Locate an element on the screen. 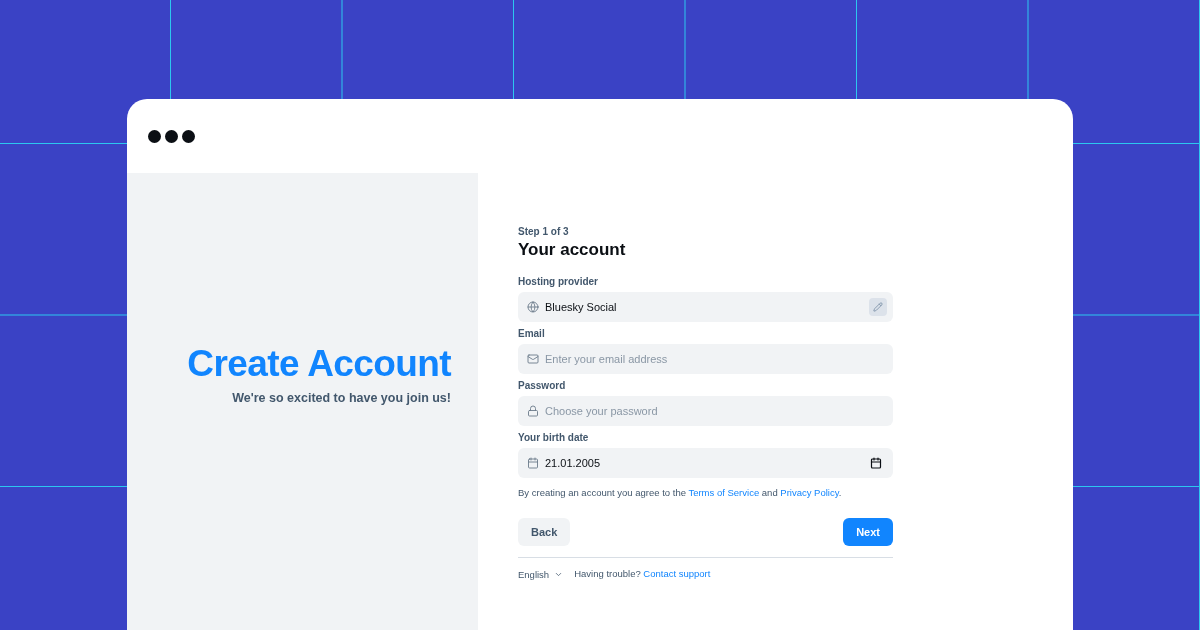 The image size is (1200, 630). terms-text: By creating an account you agree to the Terms of Service and Privacy Policy. is located at coordinates (680, 493).